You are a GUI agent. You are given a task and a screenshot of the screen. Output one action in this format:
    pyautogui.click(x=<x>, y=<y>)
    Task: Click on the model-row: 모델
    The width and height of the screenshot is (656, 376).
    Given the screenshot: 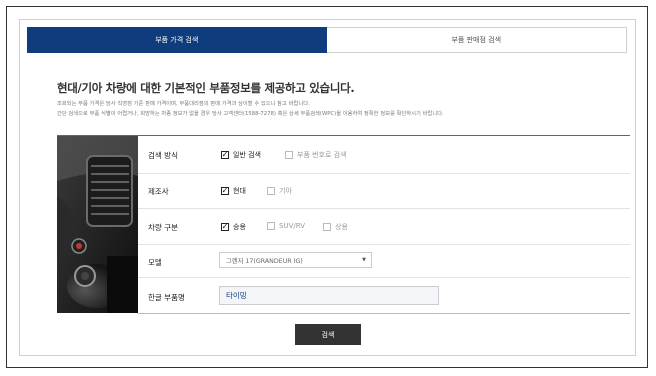 What is the action you would take?
    pyautogui.click(x=384, y=261)
    